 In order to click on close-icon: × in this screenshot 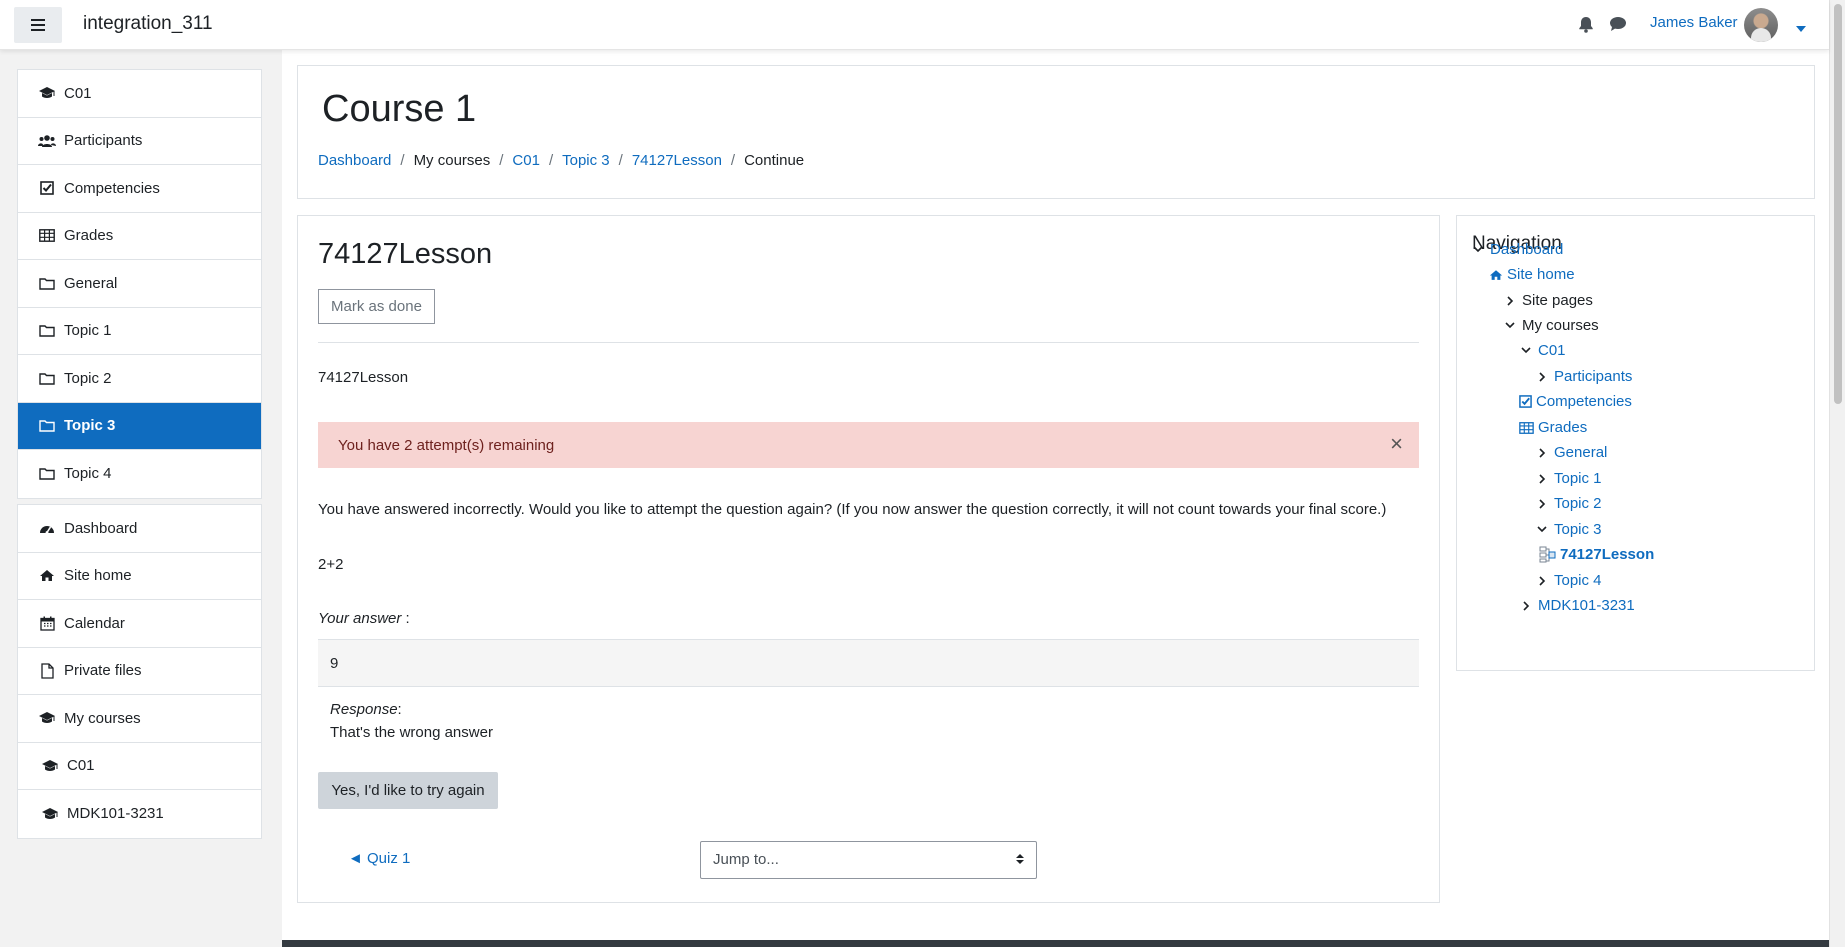, I will do `click(1396, 444)`.